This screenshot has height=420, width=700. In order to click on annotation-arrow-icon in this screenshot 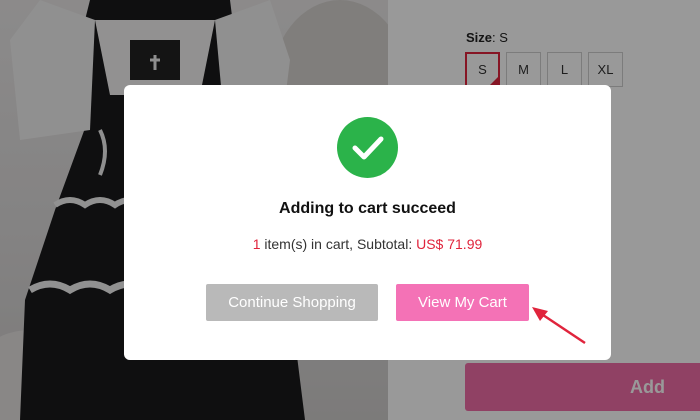, I will do `click(559, 326)`.